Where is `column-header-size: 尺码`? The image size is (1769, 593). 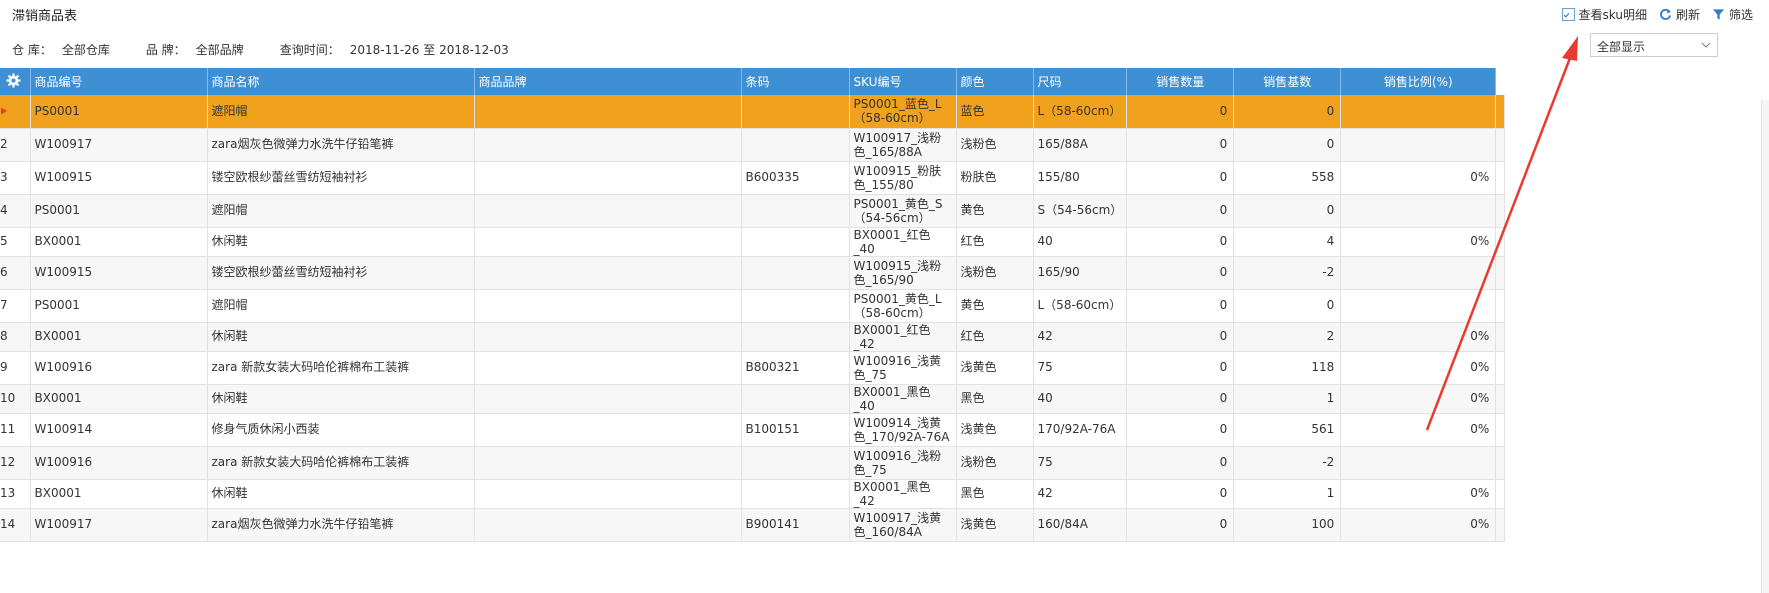
column-header-size: 尺码 is located at coordinates (1080, 81).